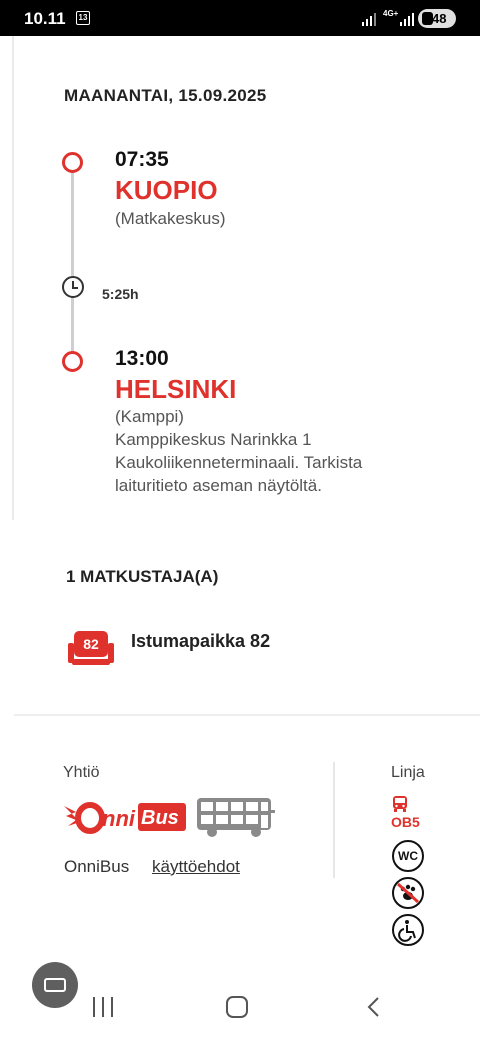  I want to click on bus-icon, so click(400, 804).